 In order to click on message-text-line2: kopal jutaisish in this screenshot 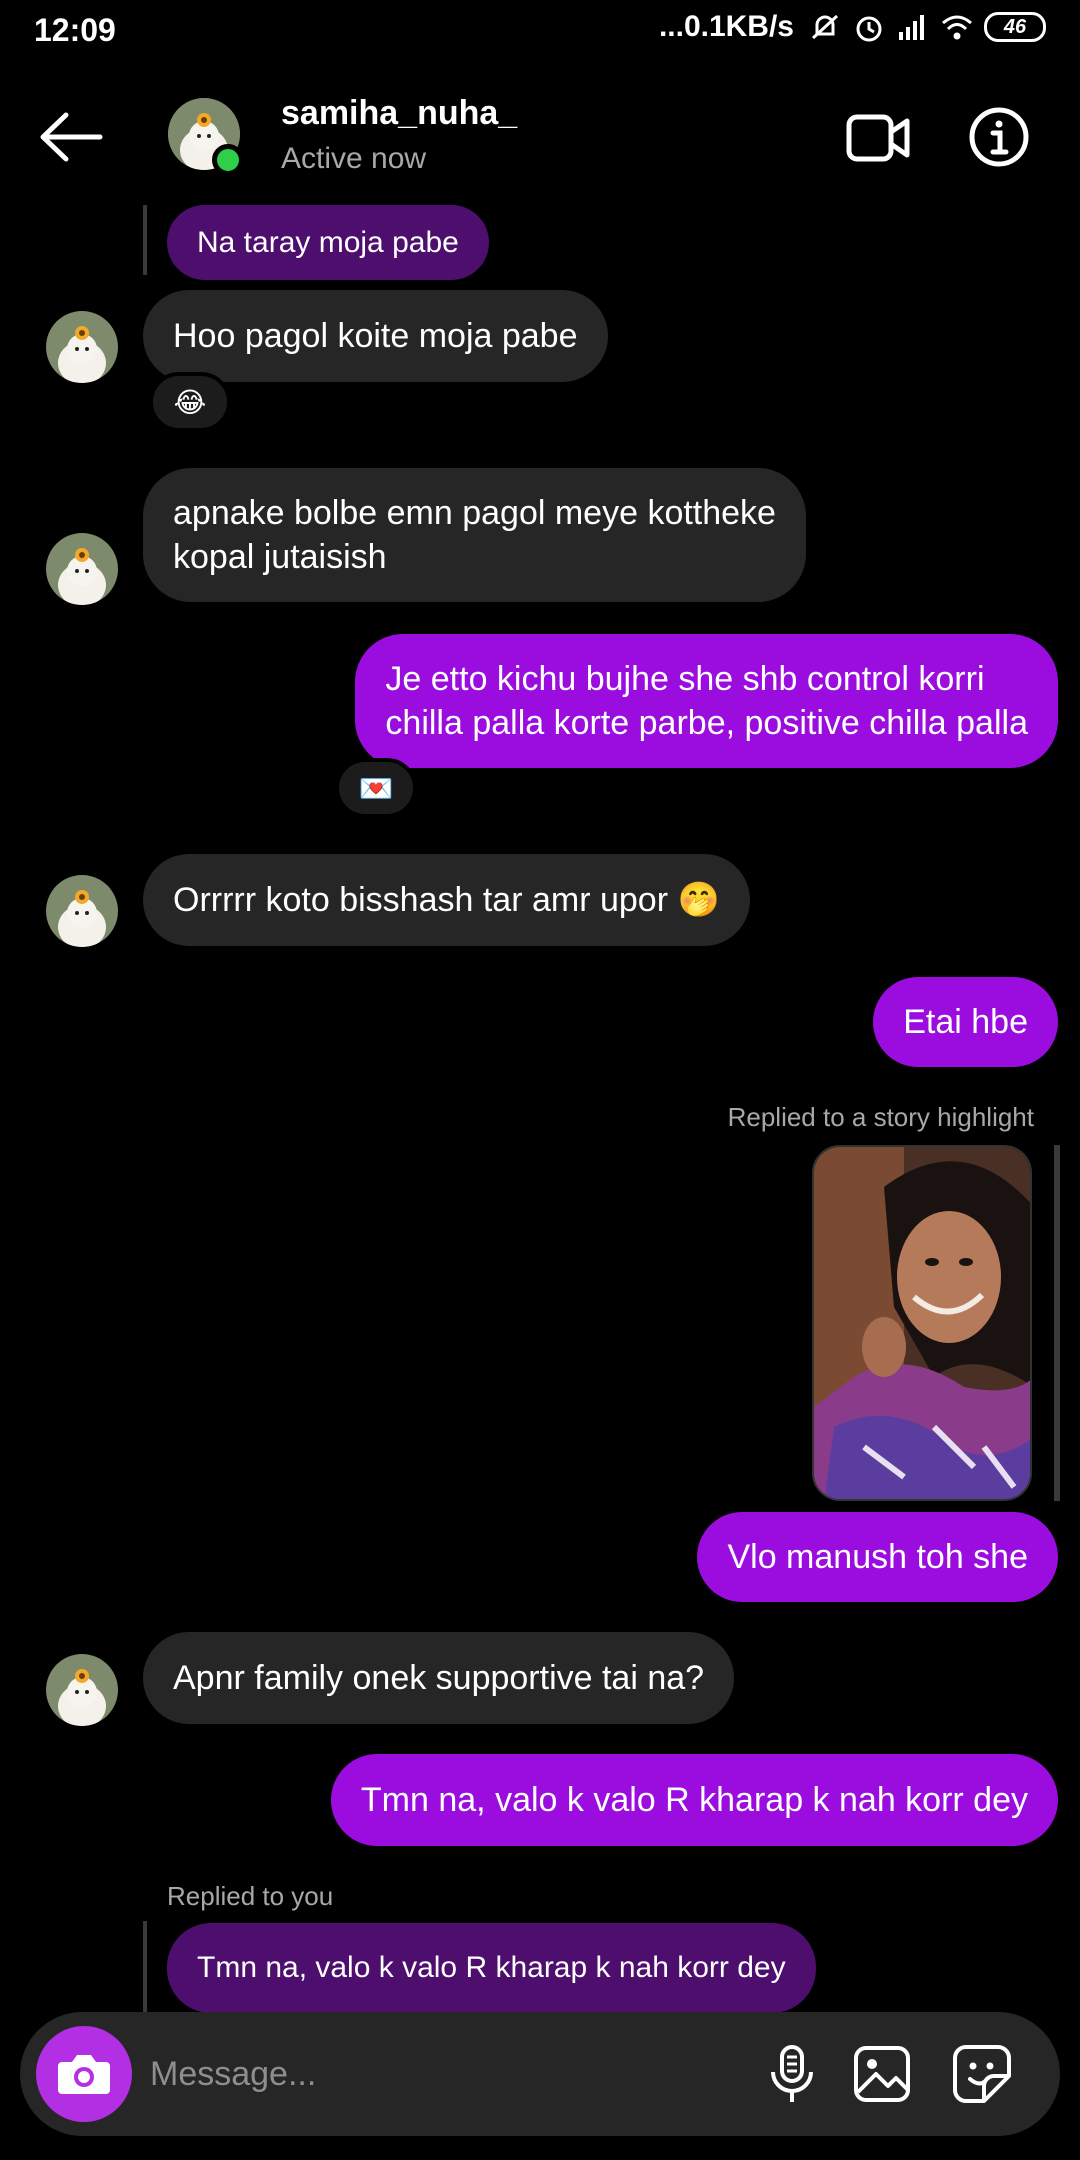, I will do `click(280, 557)`.